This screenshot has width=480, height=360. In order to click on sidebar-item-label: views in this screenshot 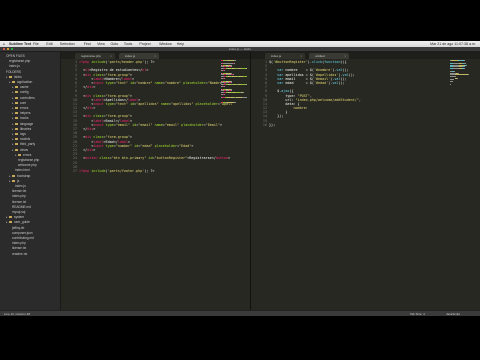, I will do `click(24, 149)`.